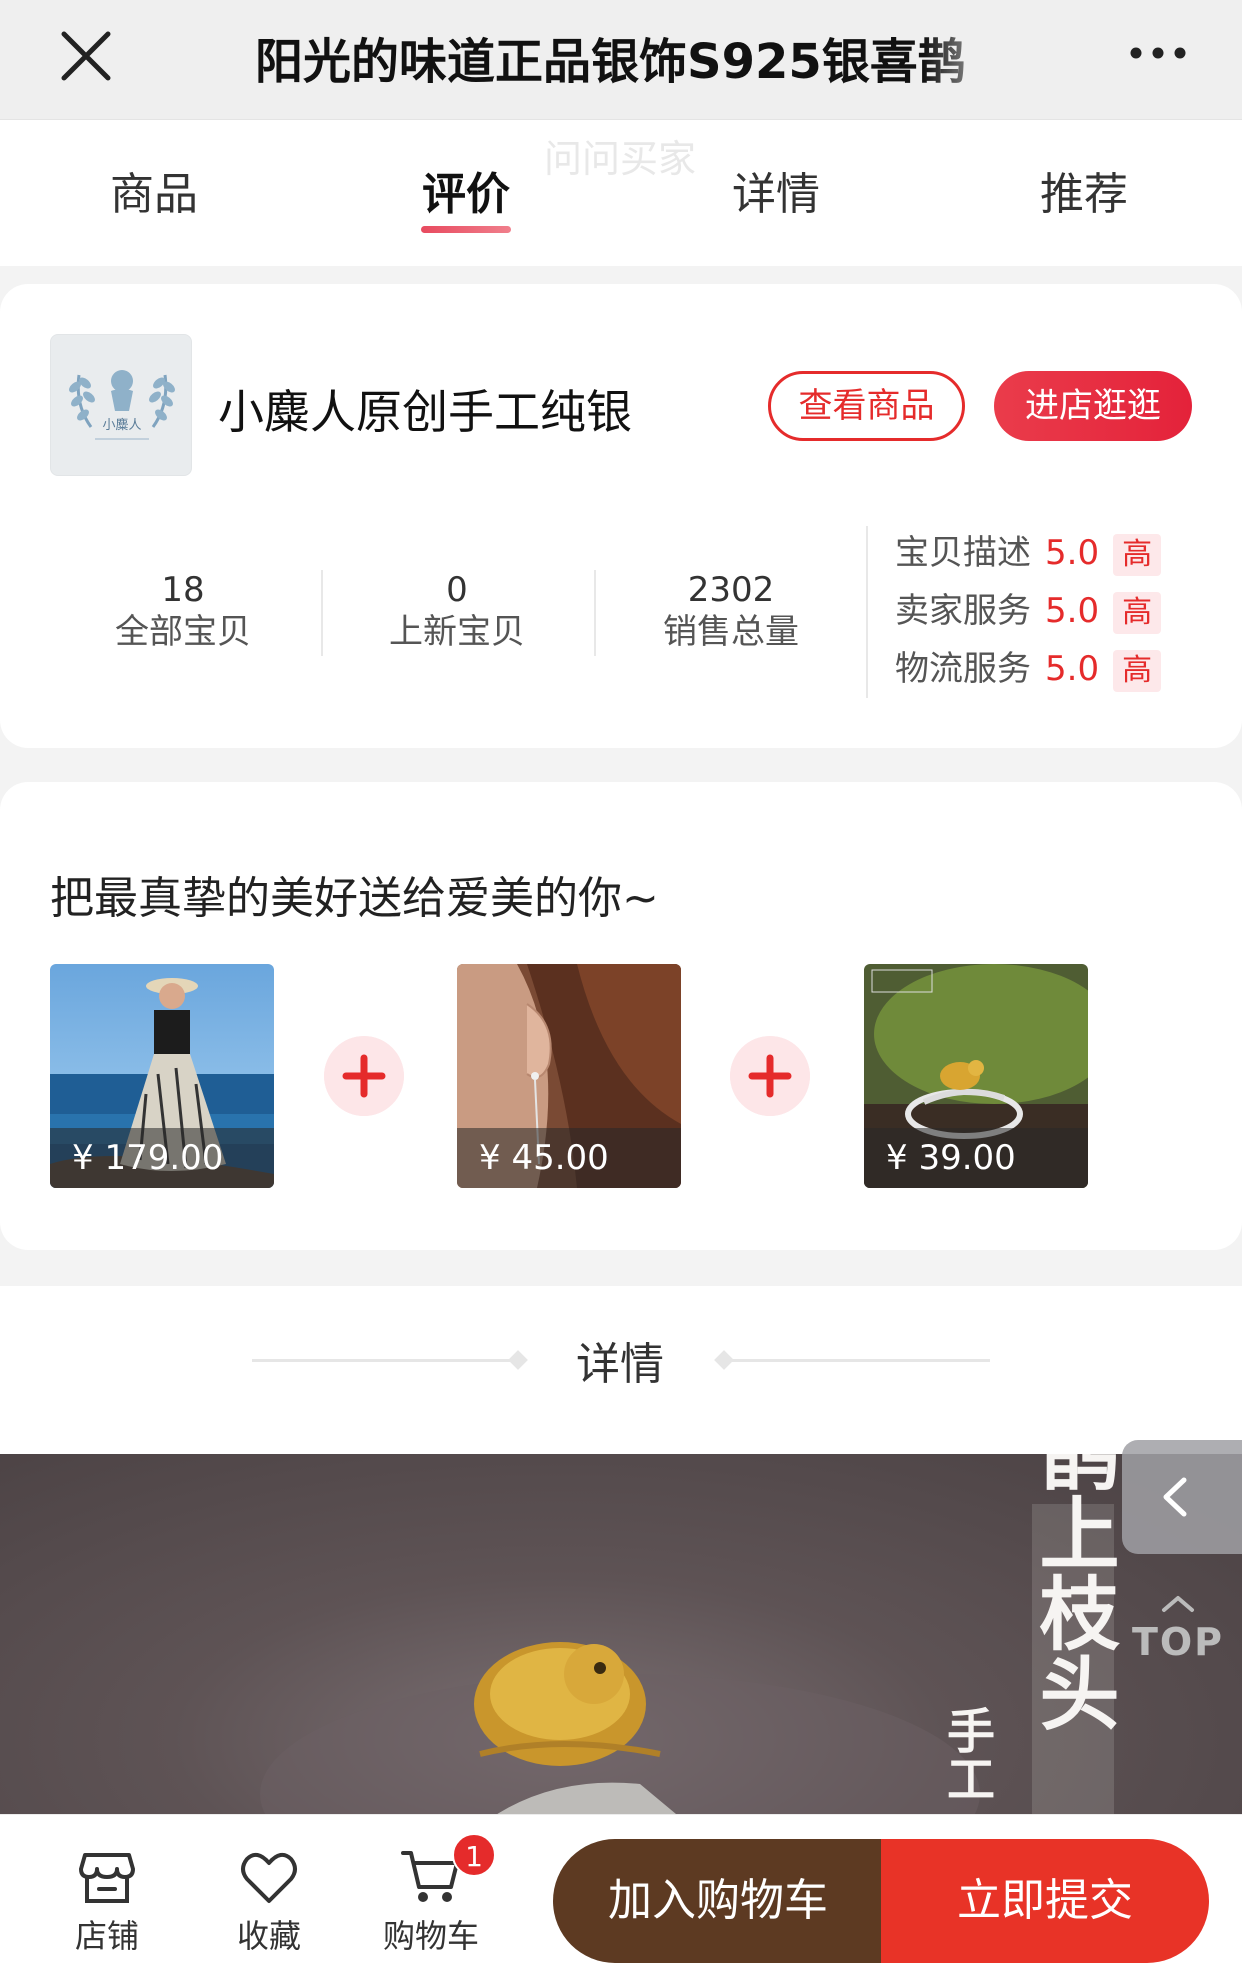 The height and width of the screenshot is (1986, 1242). Describe the element at coordinates (731, 632) in the screenshot. I see `stat-label: 销售总量` at that location.